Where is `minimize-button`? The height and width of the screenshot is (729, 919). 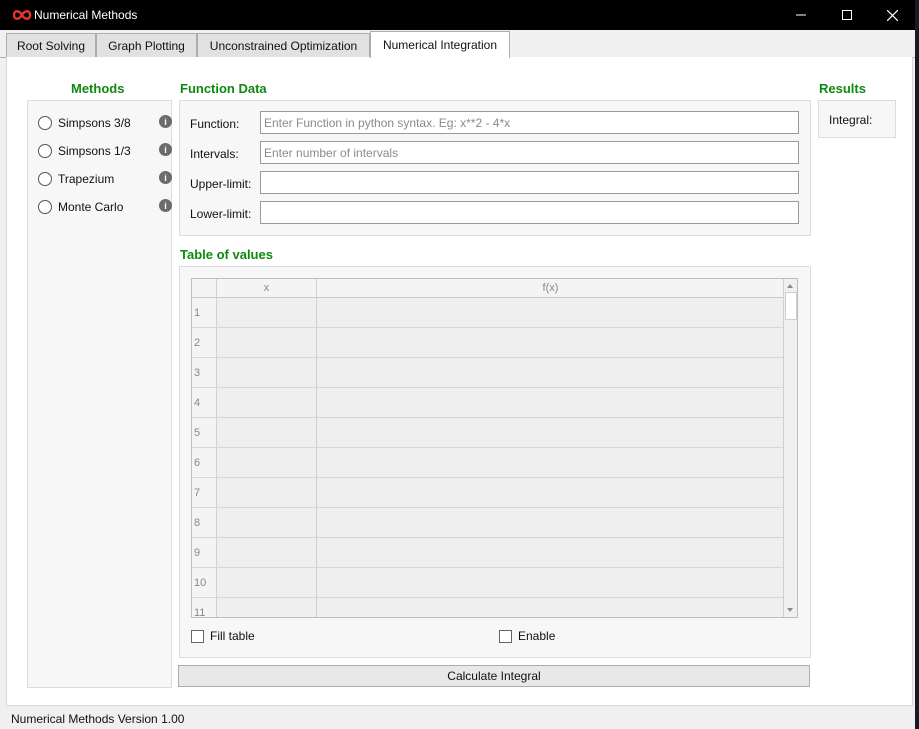
minimize-button is located at coordinates (801, 15).